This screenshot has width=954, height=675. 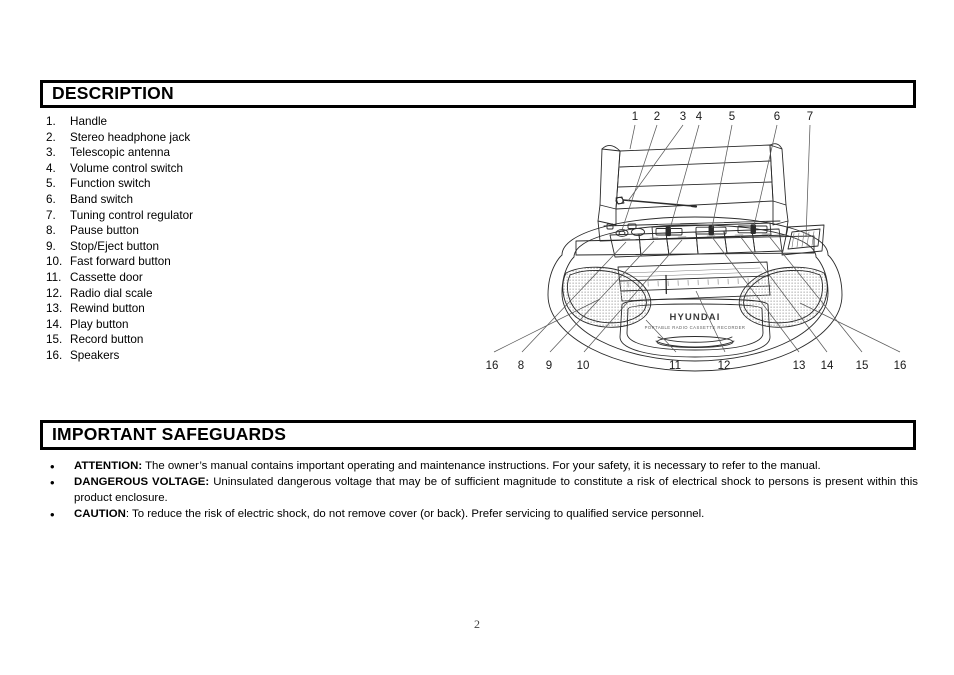 What do you see at coordinates (111, 293) in the screenshot?
I see `part-label: Radio dial scale` at bounding box center [111, 293].